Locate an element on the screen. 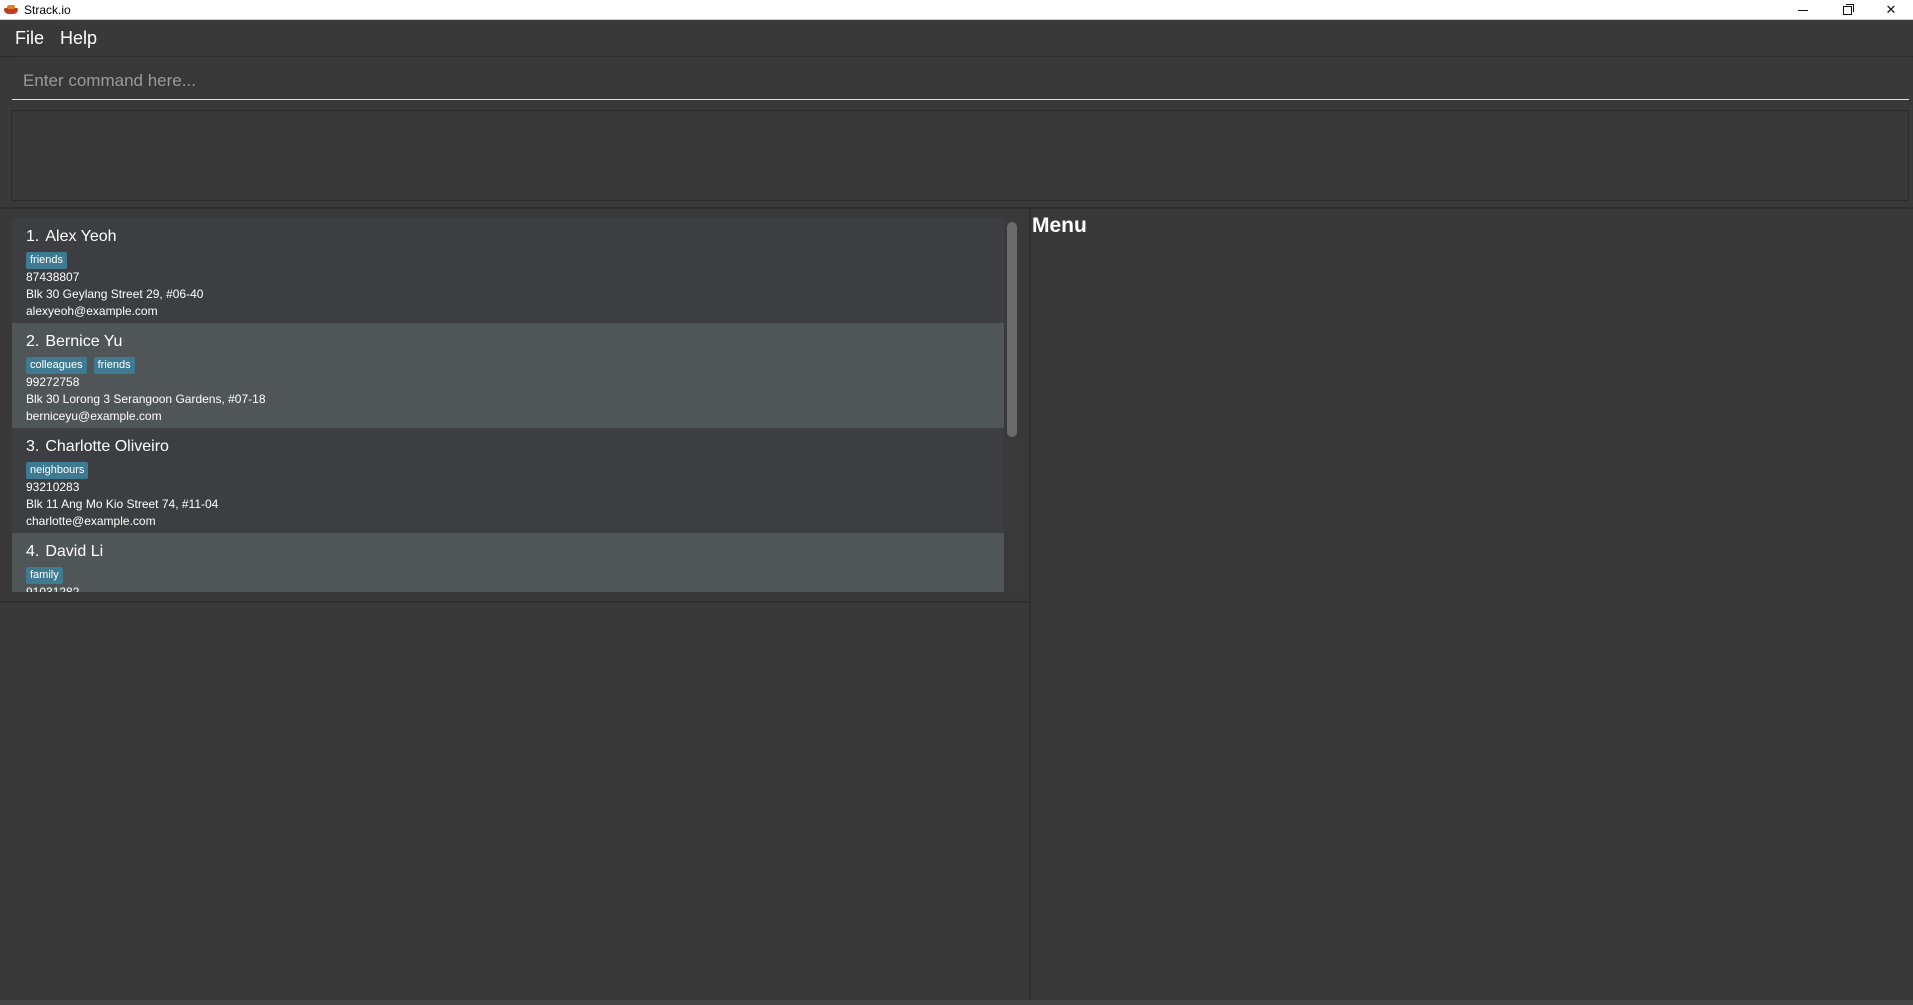 The height and width of the screenshot is (1005, 1913). title-bar: Strack.io ✕ is located at coordinates (956, 10).